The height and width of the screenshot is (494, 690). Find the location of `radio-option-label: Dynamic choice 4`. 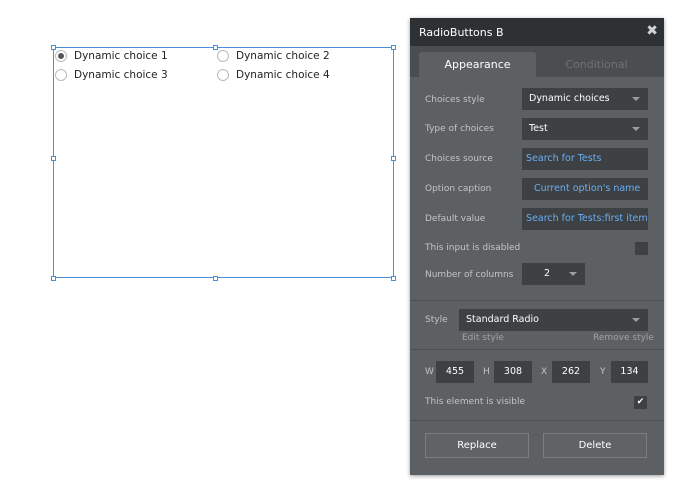

radio-option-label: Dynamic choice 4 is located at coordinates (283, 75).